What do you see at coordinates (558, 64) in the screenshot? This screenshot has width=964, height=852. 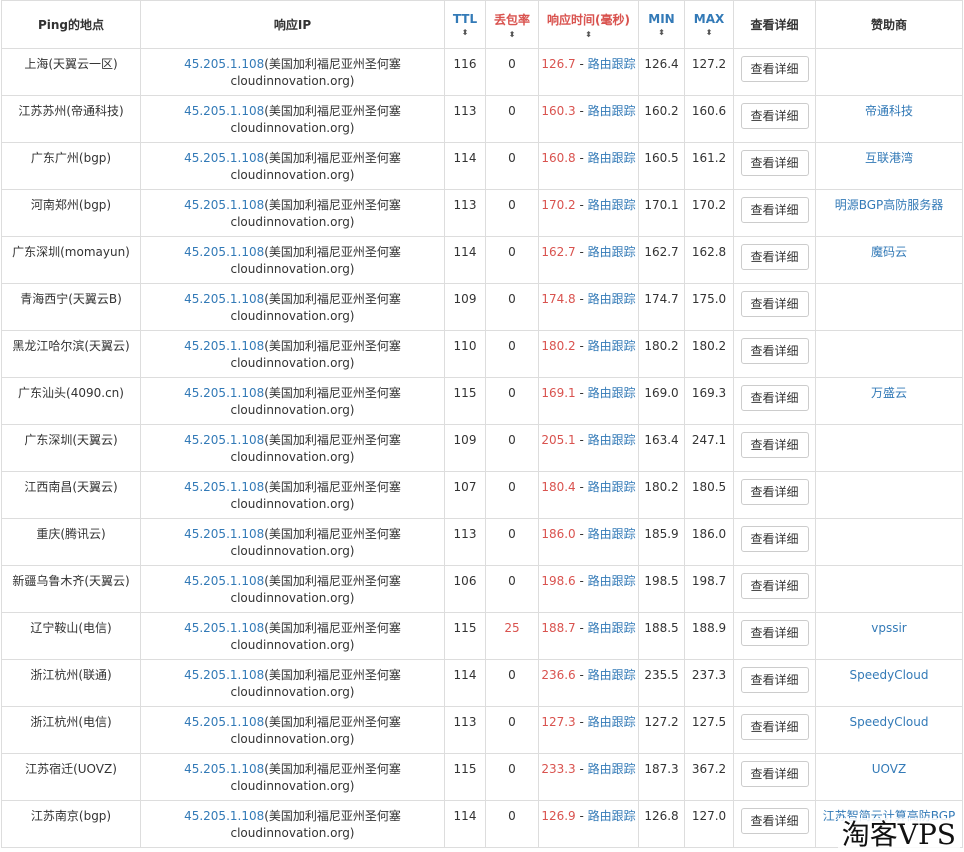 I see `response-time-value: 126.7` at bounding box center [558, 64].